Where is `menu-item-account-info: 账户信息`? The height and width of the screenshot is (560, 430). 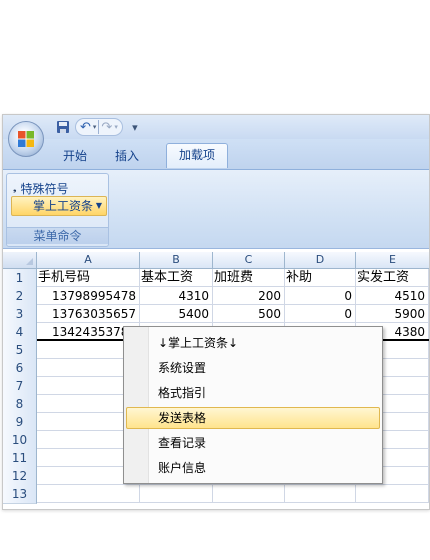 menu-item-account-info: 账户信息 is located at coordinates (182, 468).